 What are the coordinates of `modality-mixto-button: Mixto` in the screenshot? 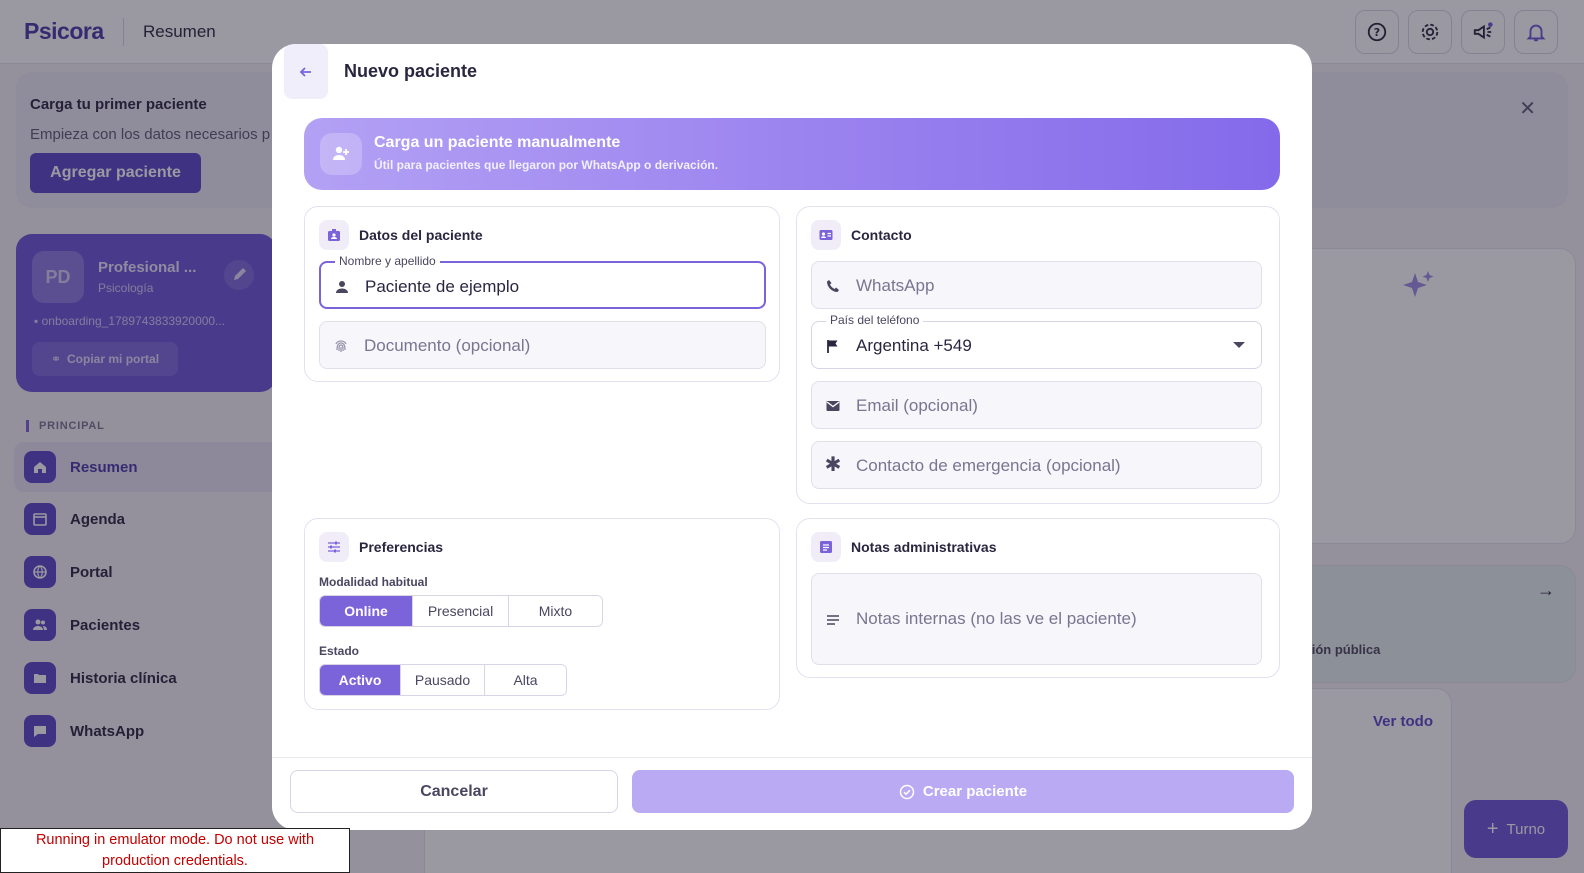 It's located at (555, 611).